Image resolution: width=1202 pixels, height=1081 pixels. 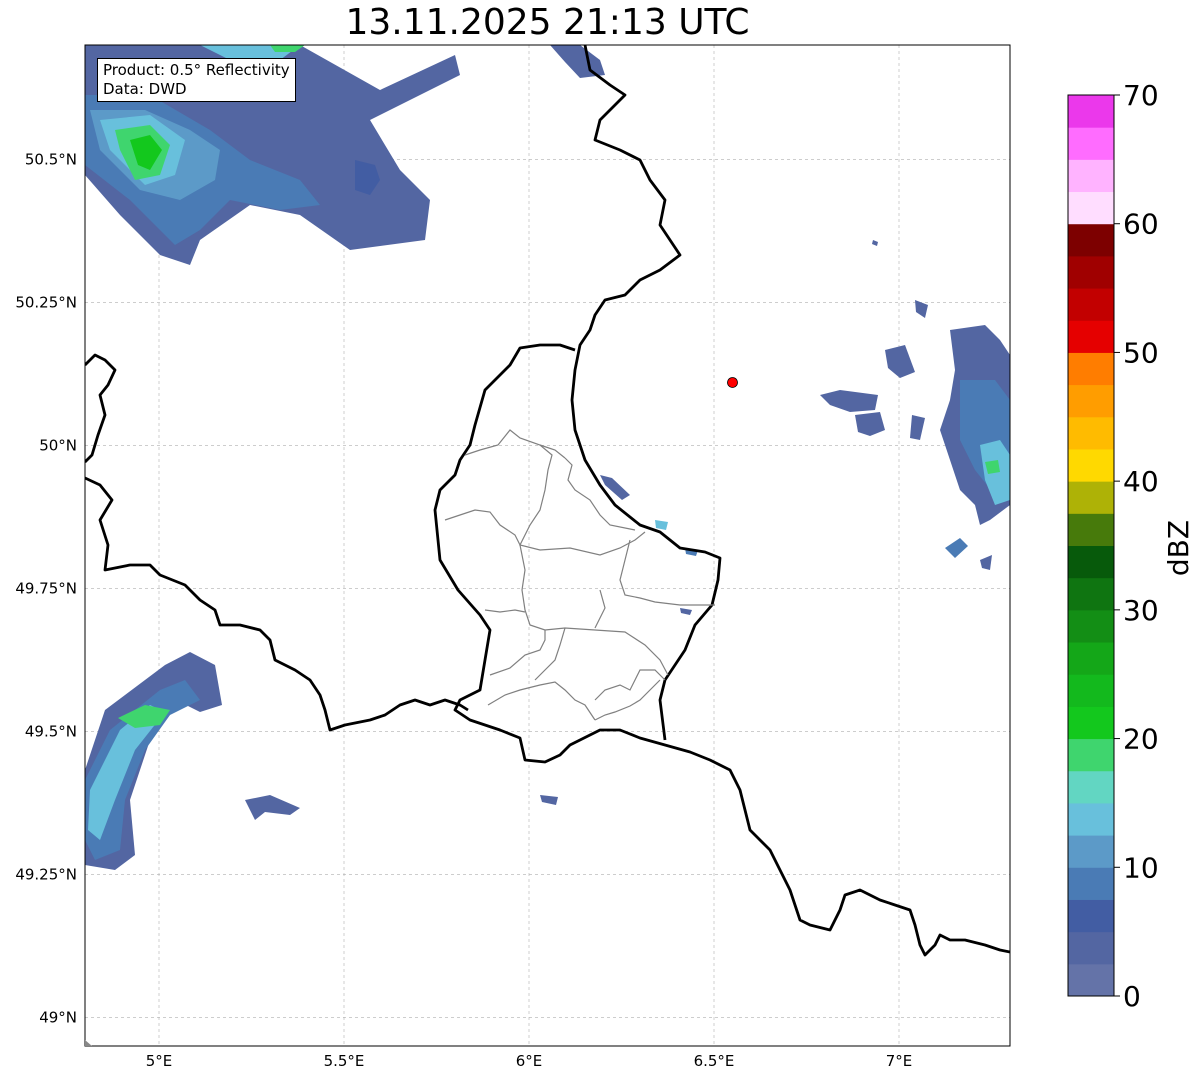 I want to click on lon-tick-label: 6°E, so click(x=529, y=1061).